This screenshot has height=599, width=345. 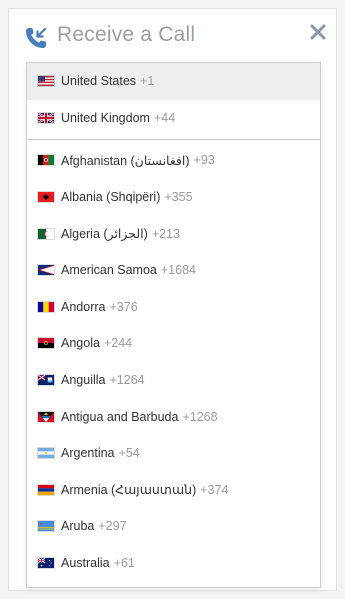 I want to click on country-option-argentina: Argentina +54, so click(x=173, y=453).